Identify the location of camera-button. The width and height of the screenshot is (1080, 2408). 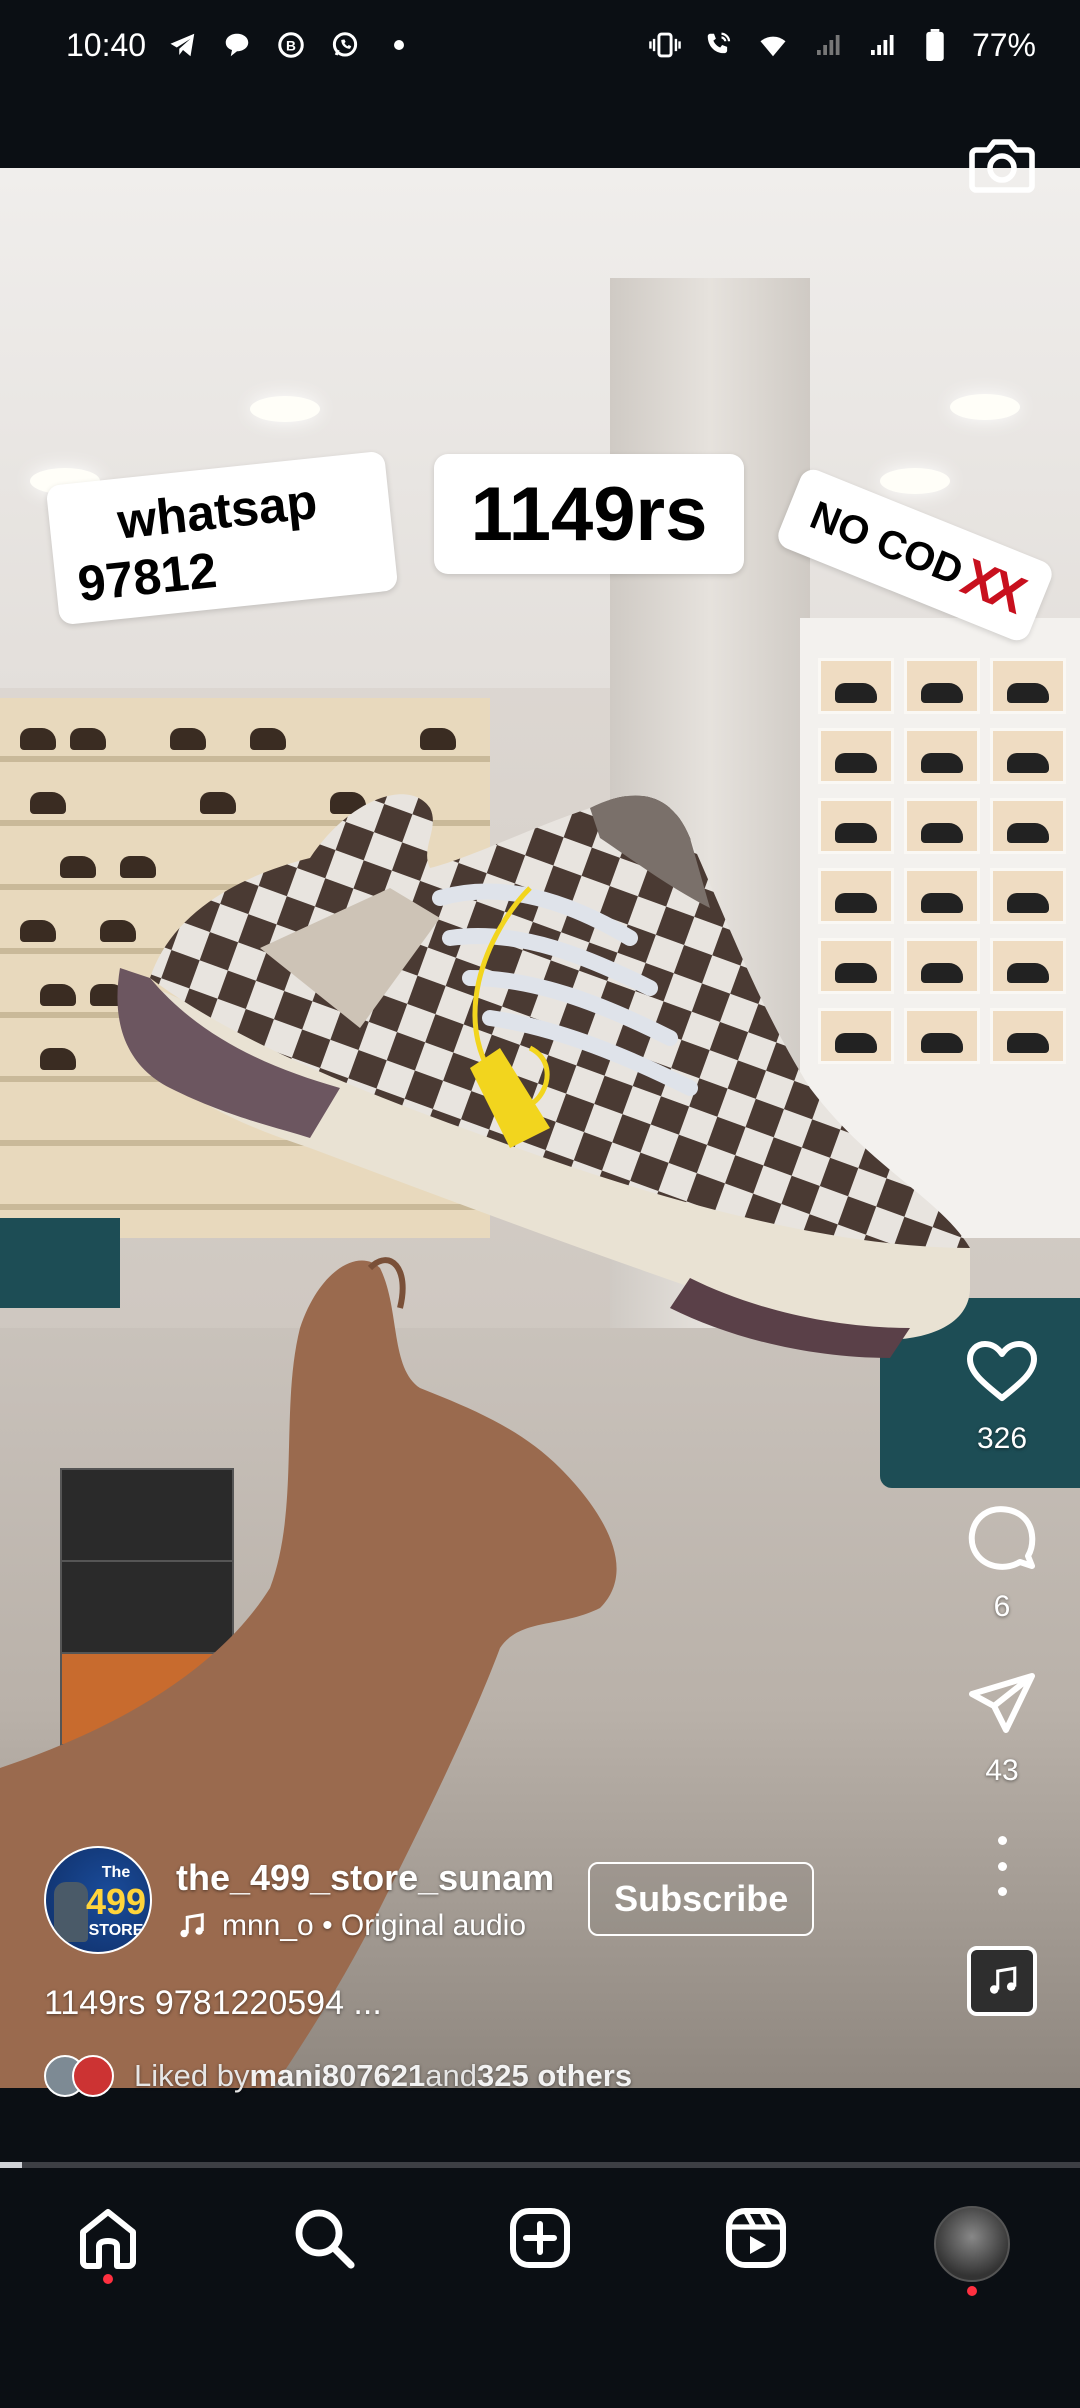
(1002, 166).